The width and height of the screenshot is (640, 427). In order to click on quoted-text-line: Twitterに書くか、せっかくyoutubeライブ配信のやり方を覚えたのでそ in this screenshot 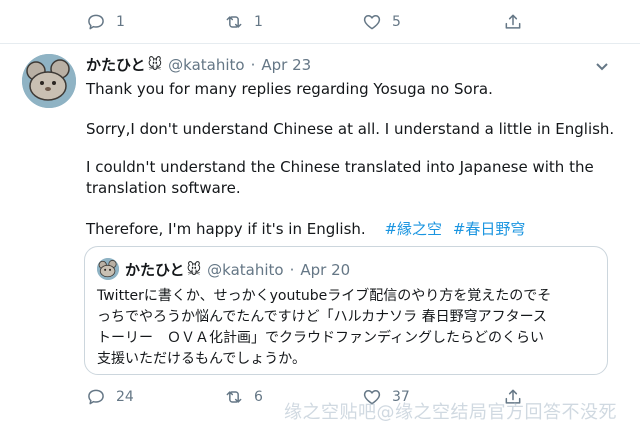, I will do `click(324, 296)`.